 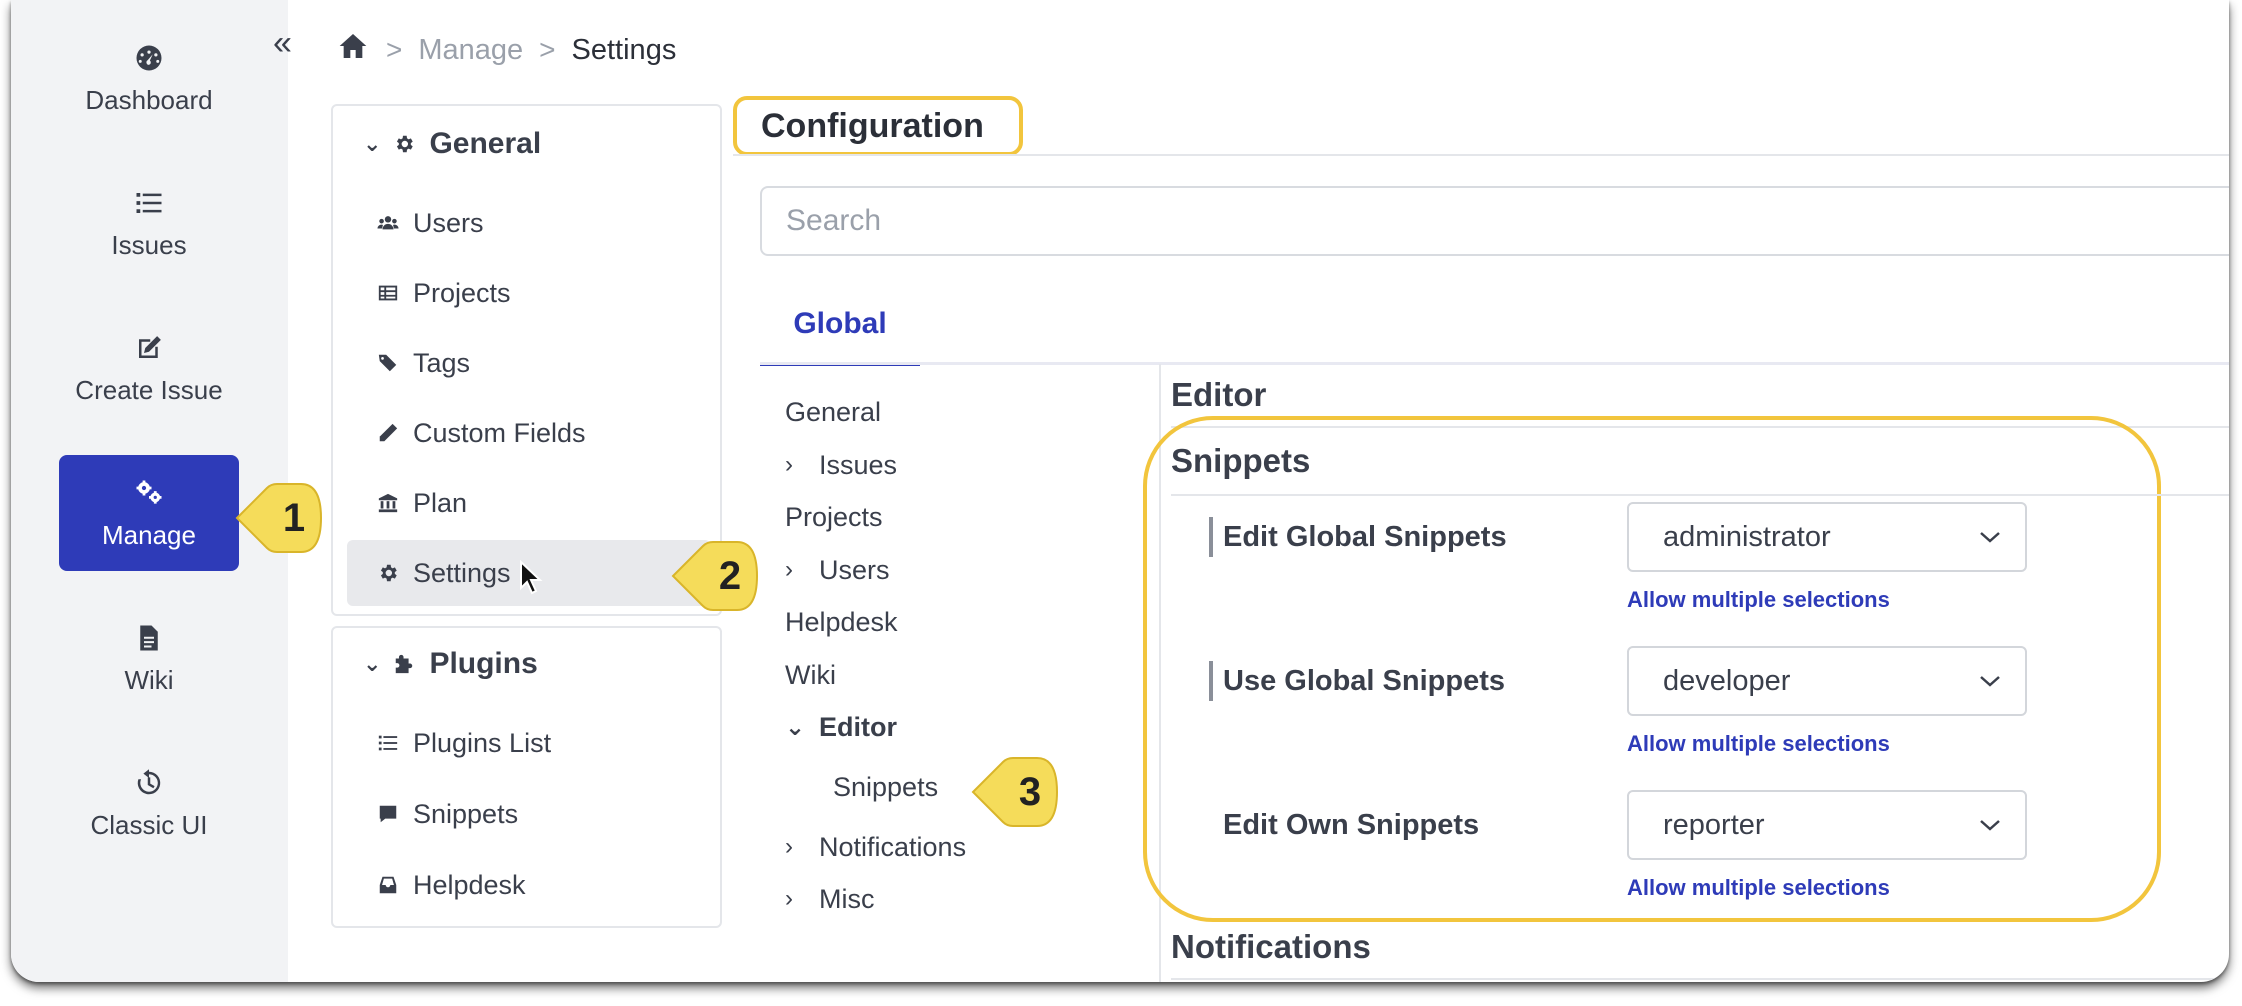 I want to click on tree-item-wiki: Wiki, so click(x=810, y=675).